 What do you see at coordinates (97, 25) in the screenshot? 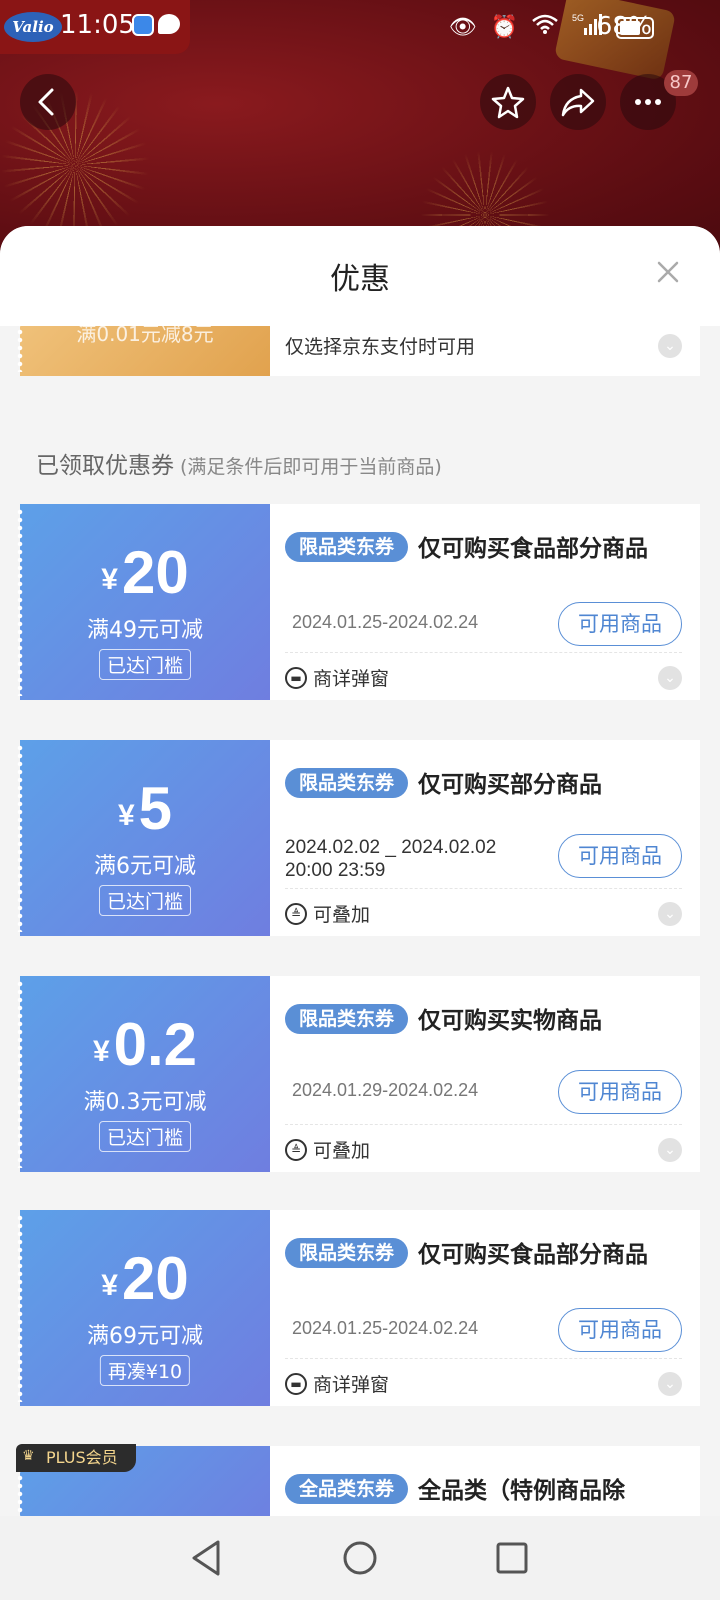
I see `status-time: 11:05` at bounding box center [97, 25].